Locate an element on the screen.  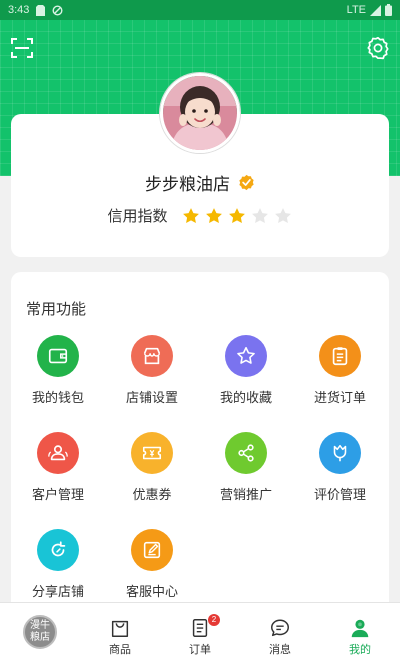
credit-row: 信用指数 is located at coordinates (200, 215).